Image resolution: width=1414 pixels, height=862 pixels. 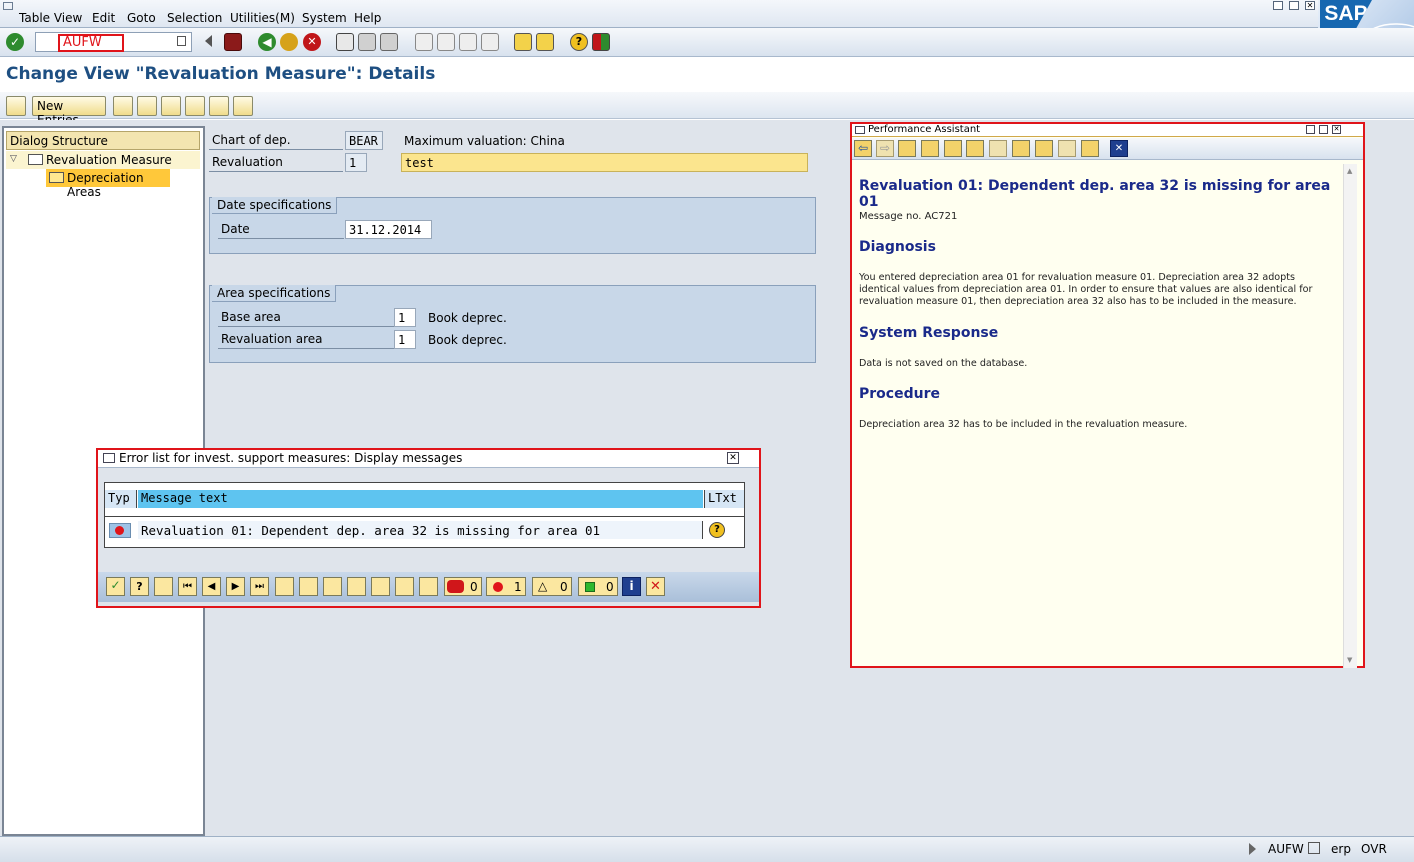 I want to click on previous-page-icon, so click(x=446, y=42).